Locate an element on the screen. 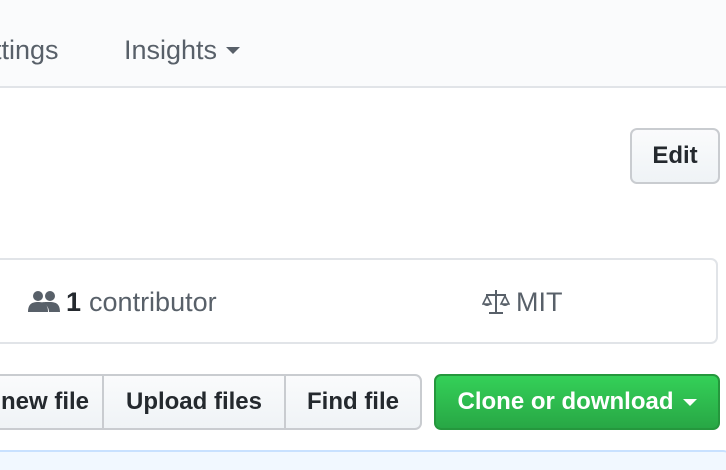  upload-files-label: Upload files is located at coordinates (194, 401).